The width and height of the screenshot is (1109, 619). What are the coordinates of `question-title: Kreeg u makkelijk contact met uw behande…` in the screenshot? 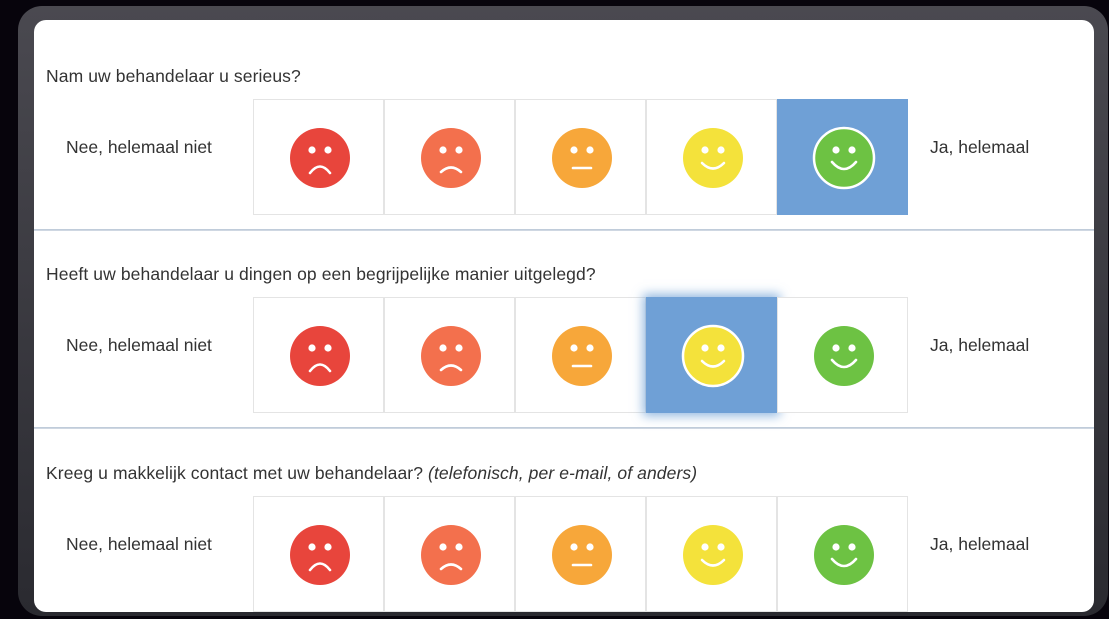 It's located at (372, 473).